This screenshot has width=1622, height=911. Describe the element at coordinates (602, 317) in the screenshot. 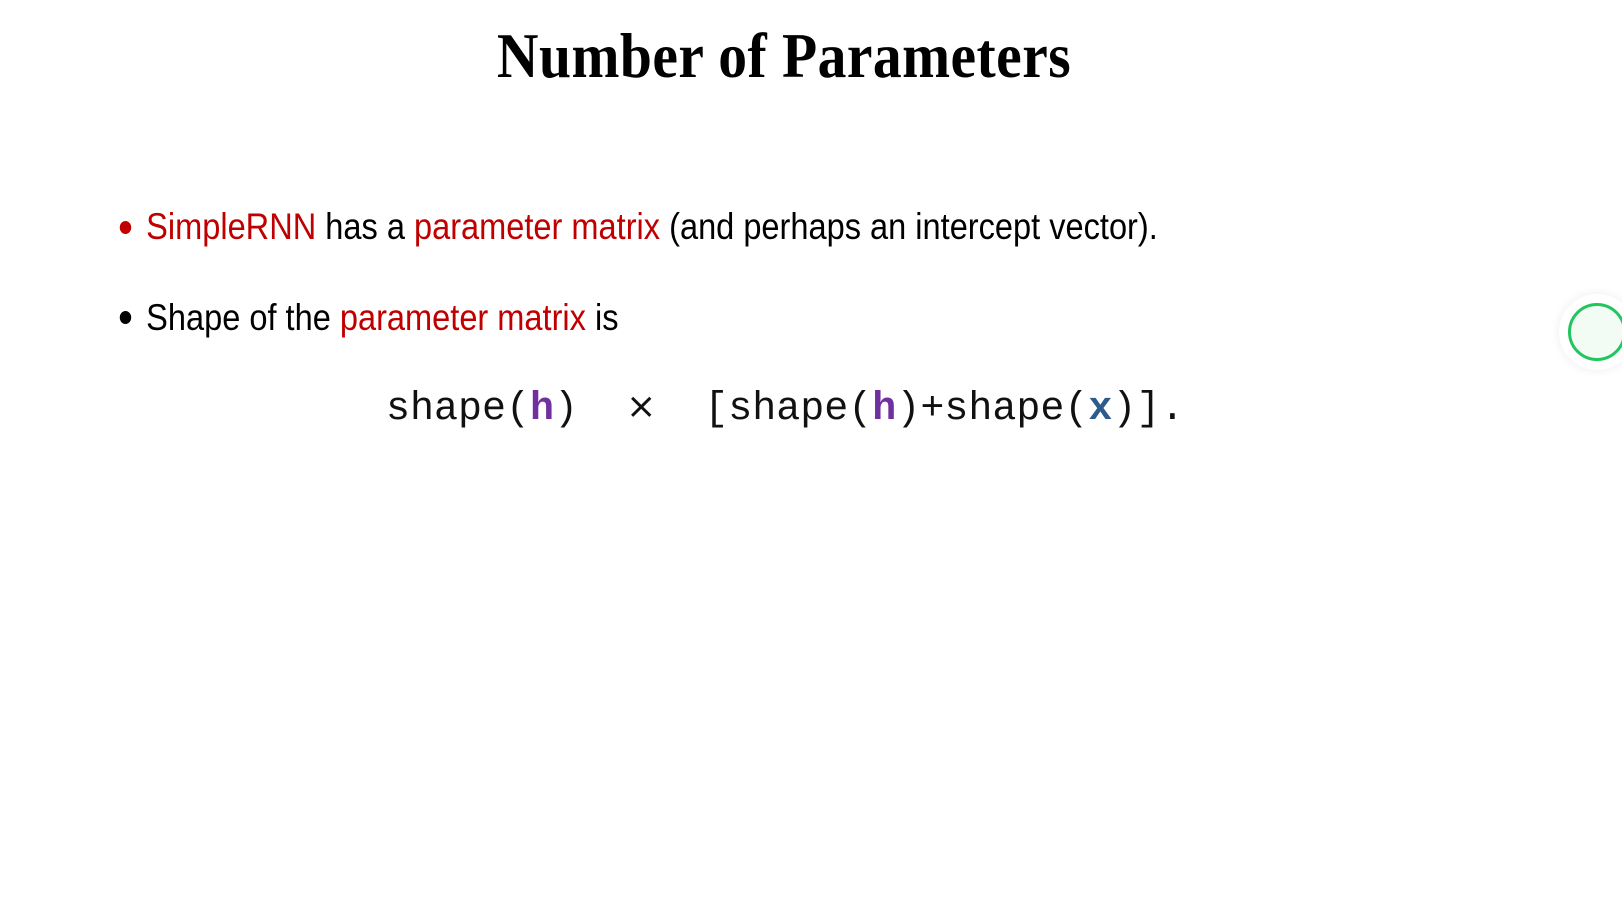

I see `bullet-2-segment-3: is` at that location.